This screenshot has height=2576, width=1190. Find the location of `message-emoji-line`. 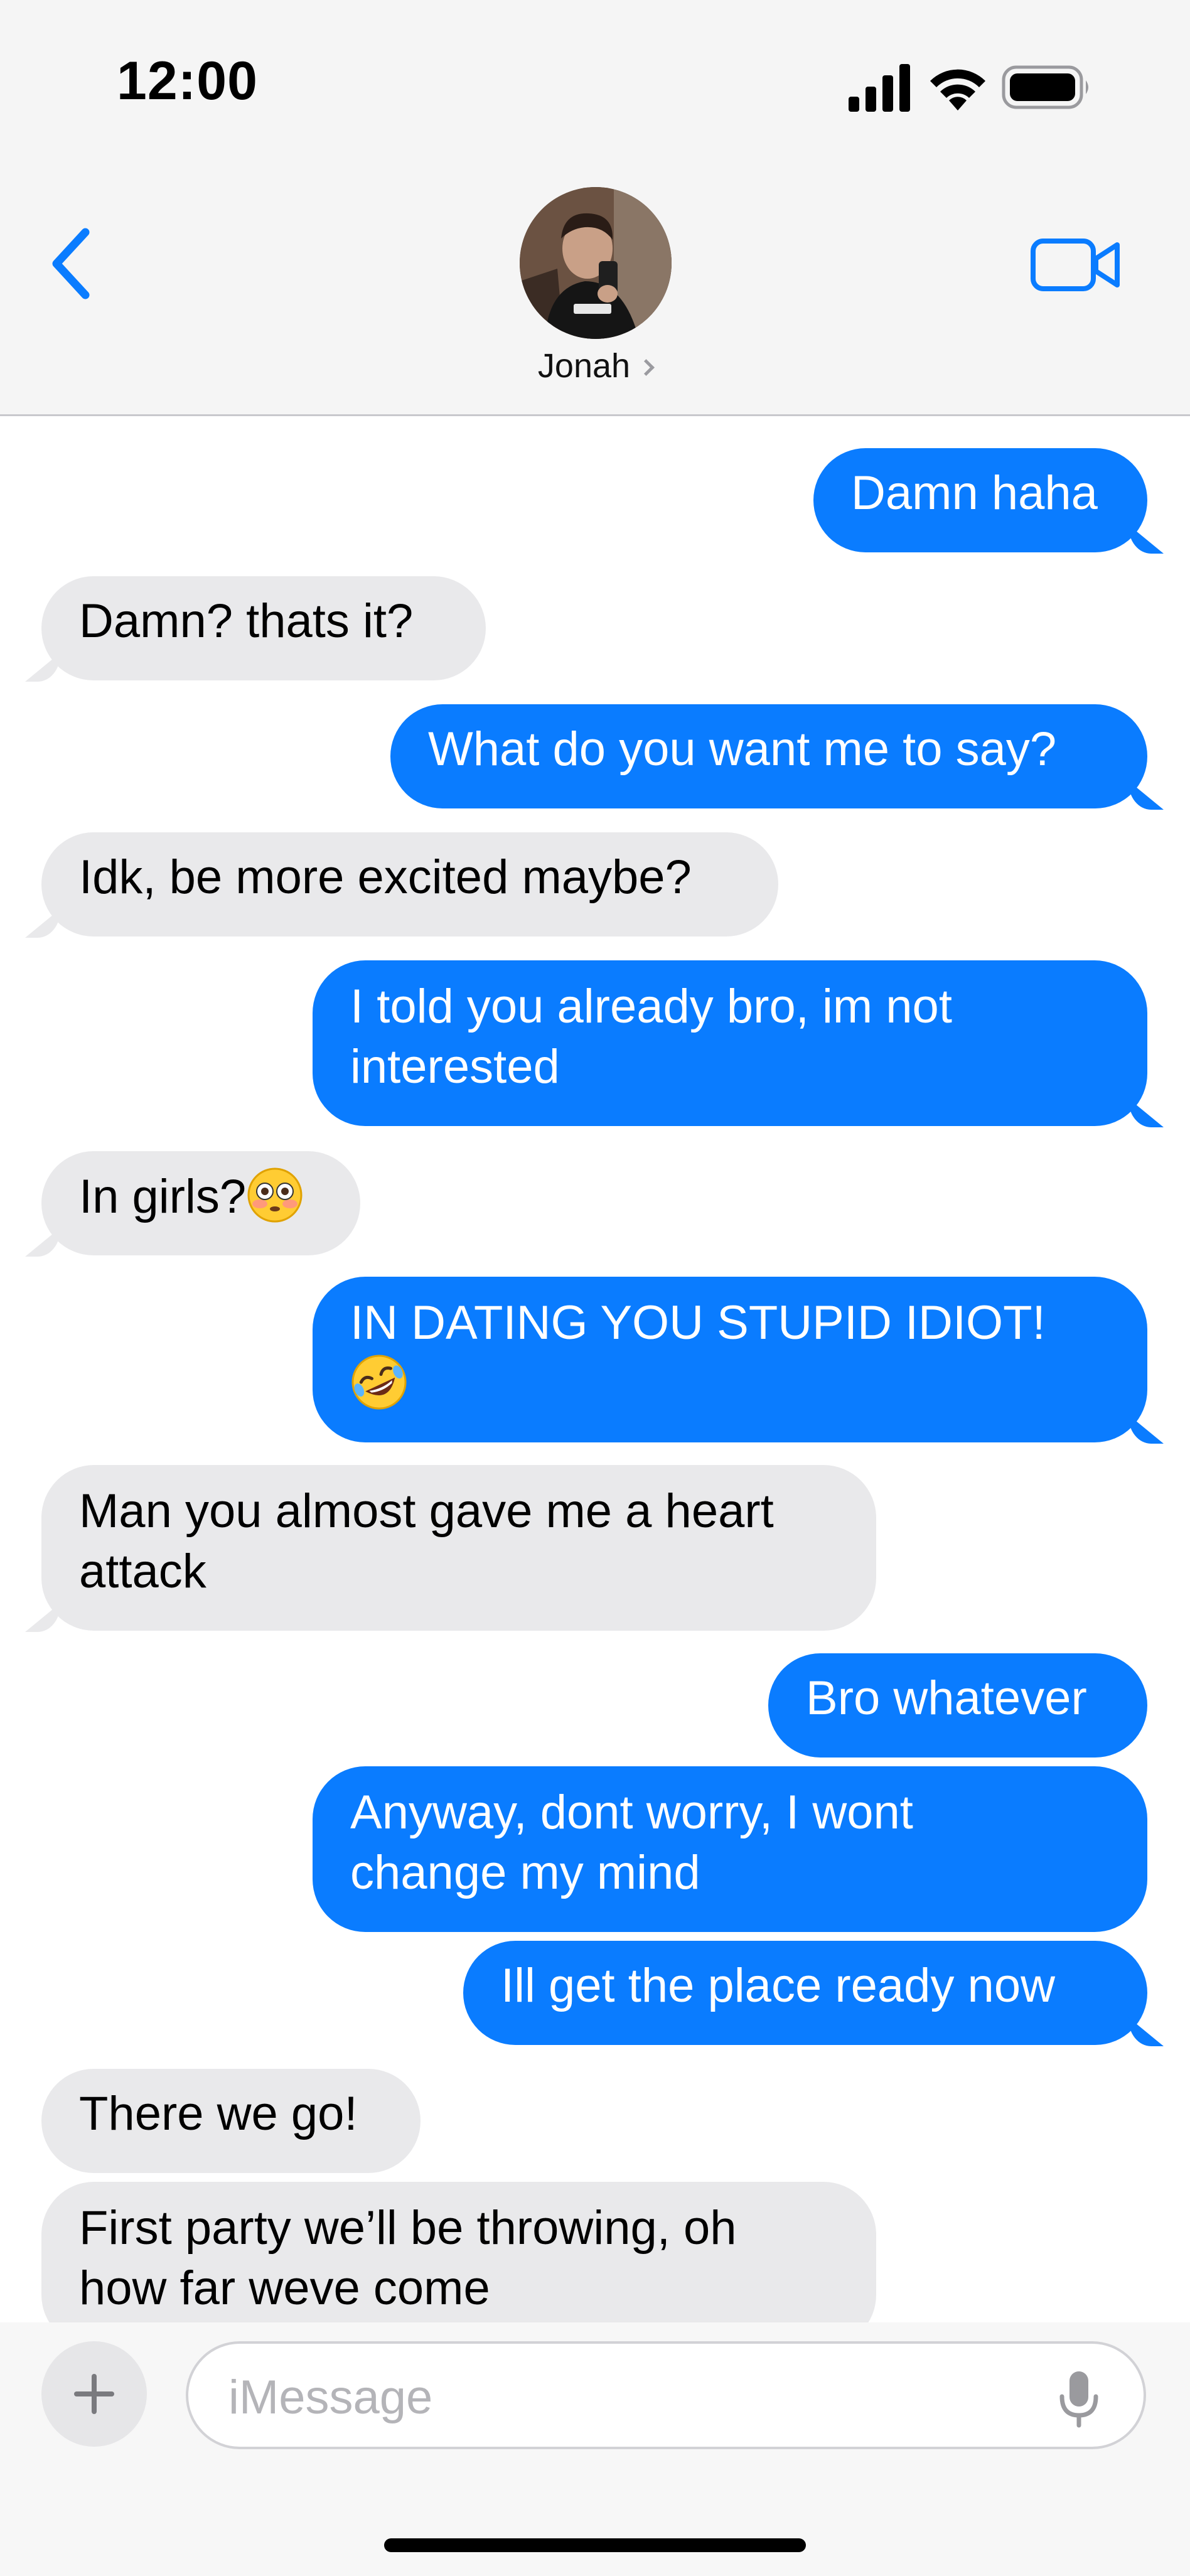

message-emoji-line is located at coordinates (730, 1383).